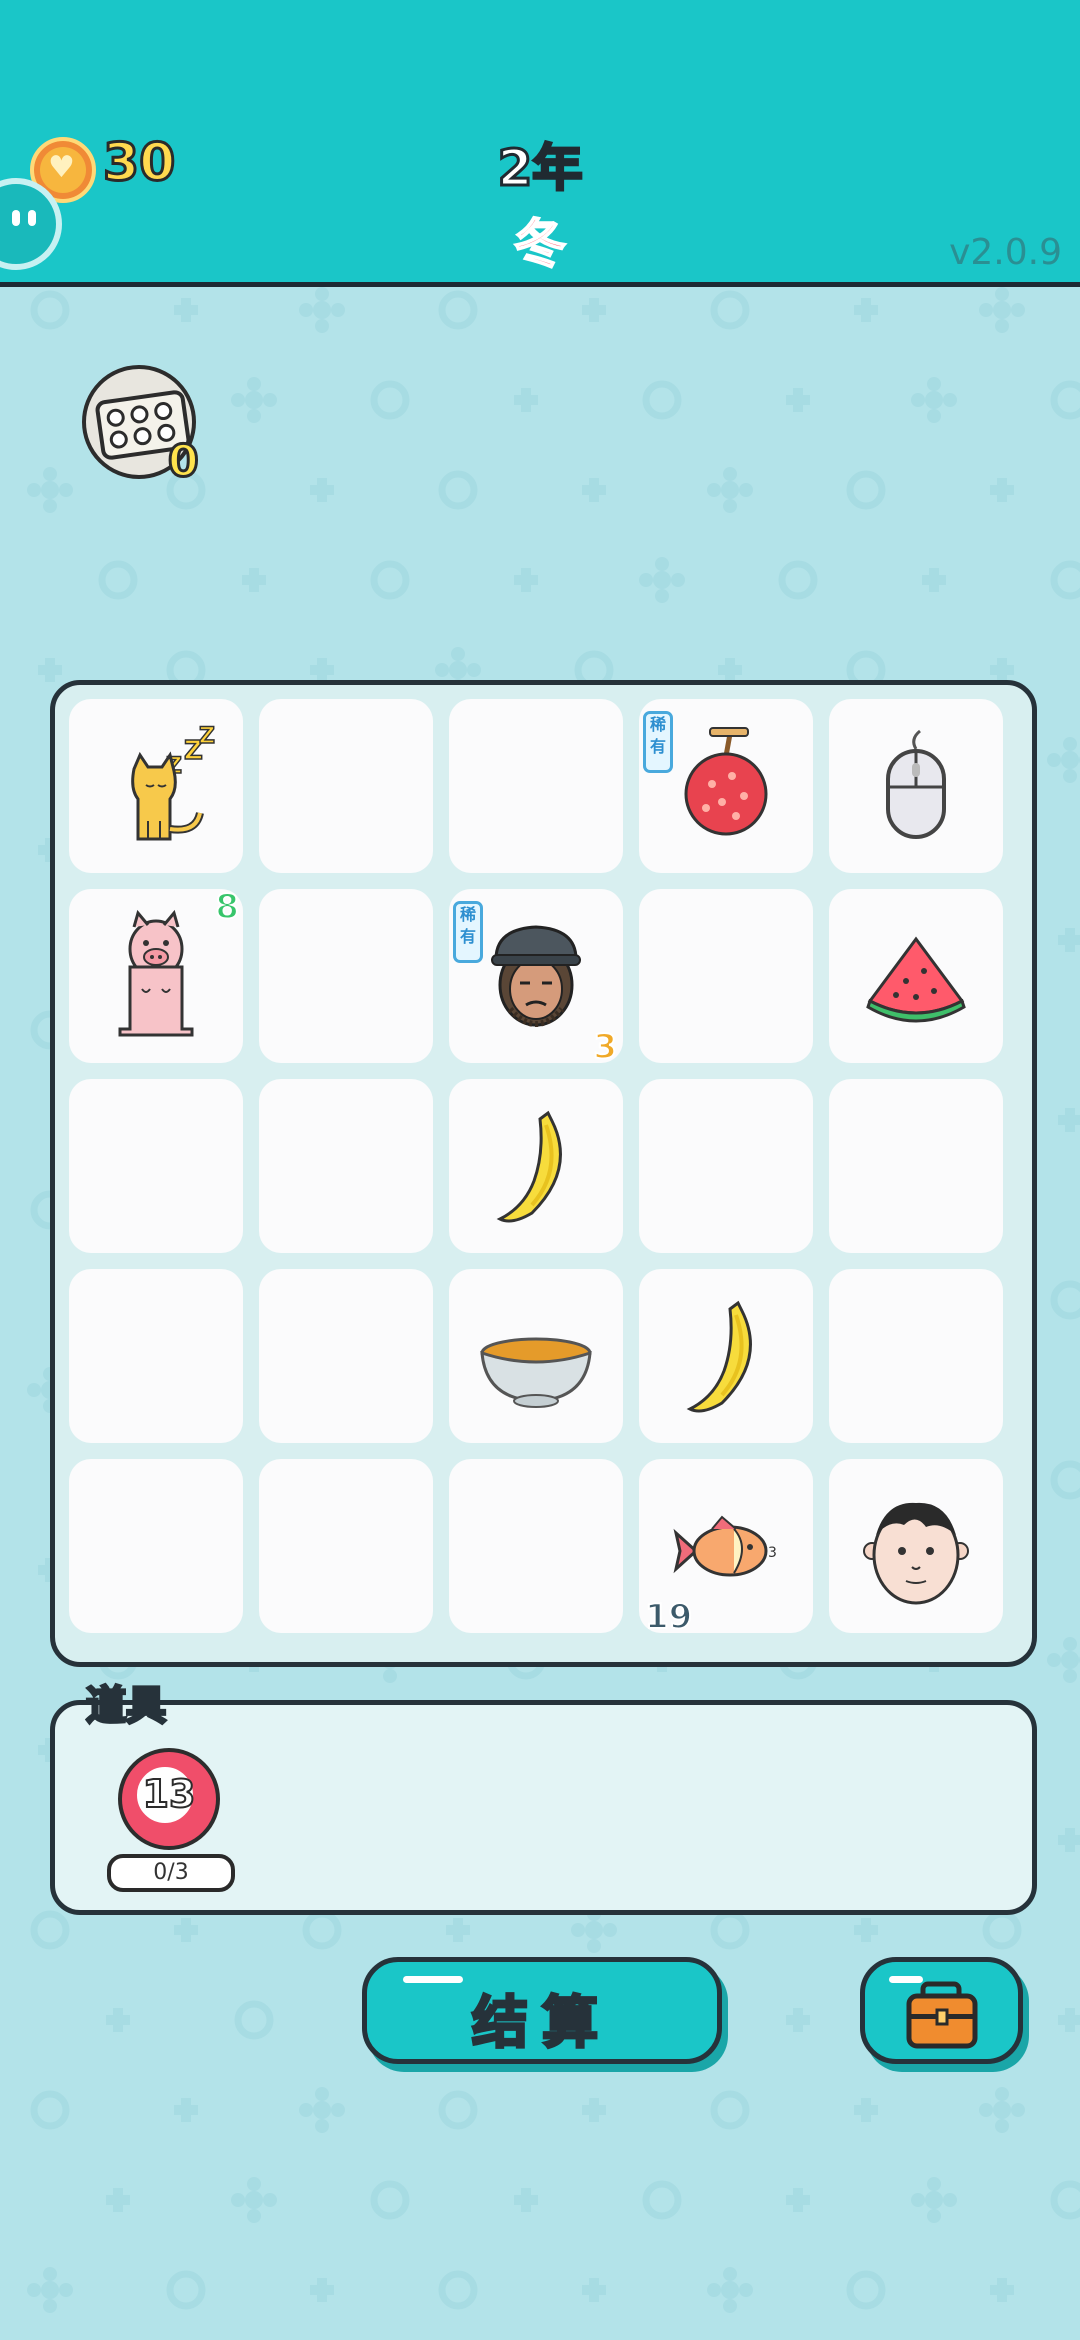  I want to click on grid-cell-watermelon-slice, so click(916, 976).